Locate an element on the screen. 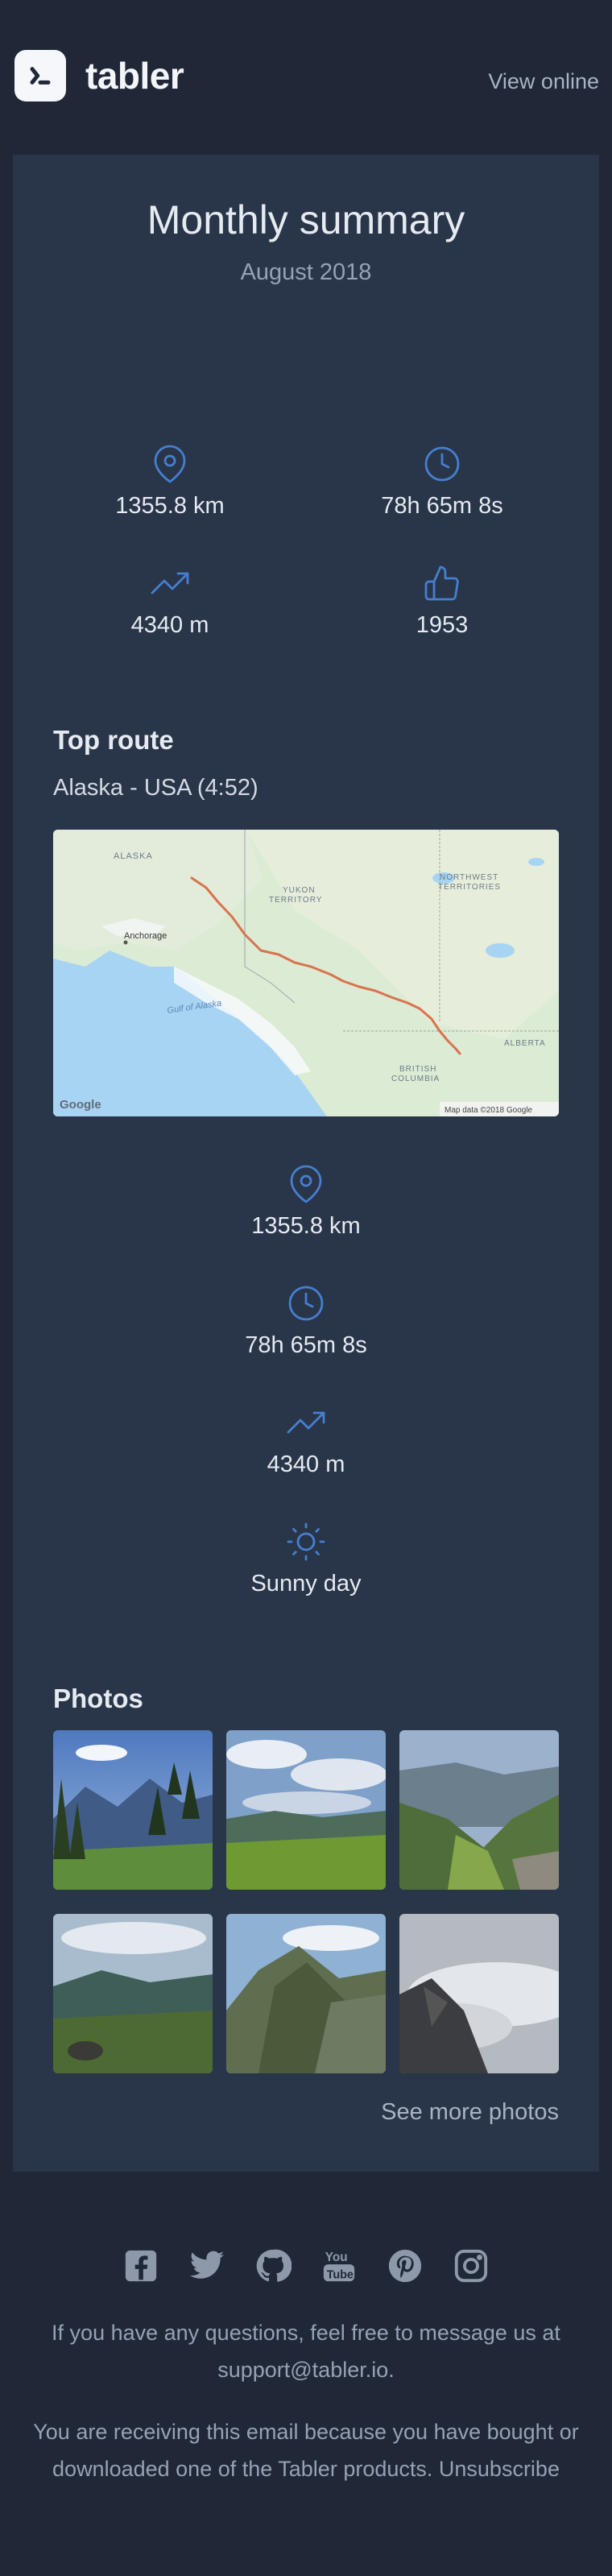 The height and width of the screenshot is (2576, 612). map-label-alaska: ALASKA is located at coordinates (133, 856).